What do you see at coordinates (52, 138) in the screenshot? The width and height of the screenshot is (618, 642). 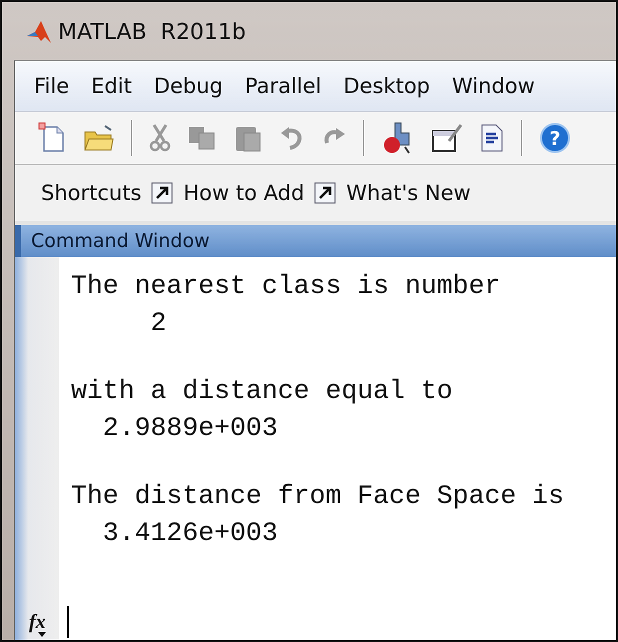 I see `new-file-icon` at bounding box center [52, 138].